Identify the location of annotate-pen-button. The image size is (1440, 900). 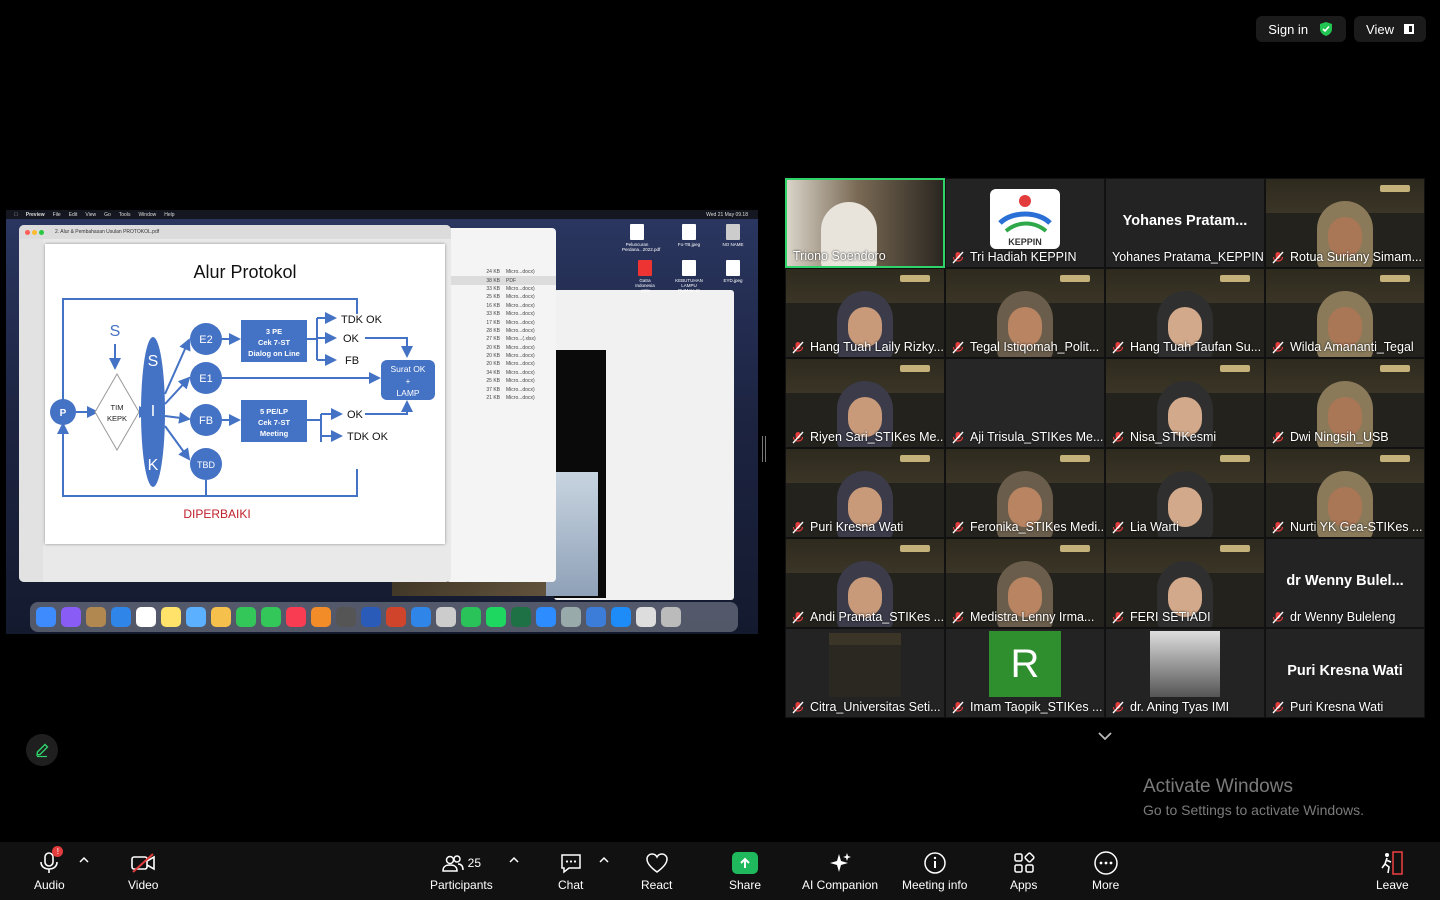
(42, 750).